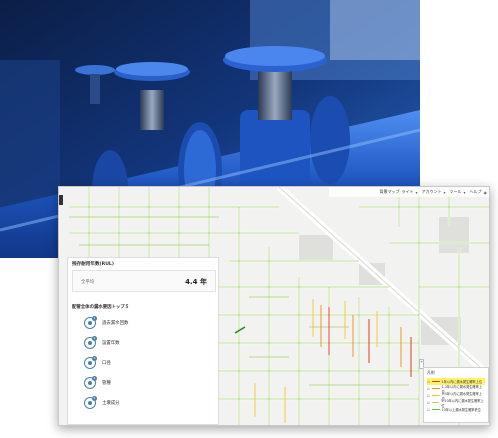 Image resolution: width=498 pixels, height=438 pixels. I want to click on basemap-value: ライト, so click(407, 191).